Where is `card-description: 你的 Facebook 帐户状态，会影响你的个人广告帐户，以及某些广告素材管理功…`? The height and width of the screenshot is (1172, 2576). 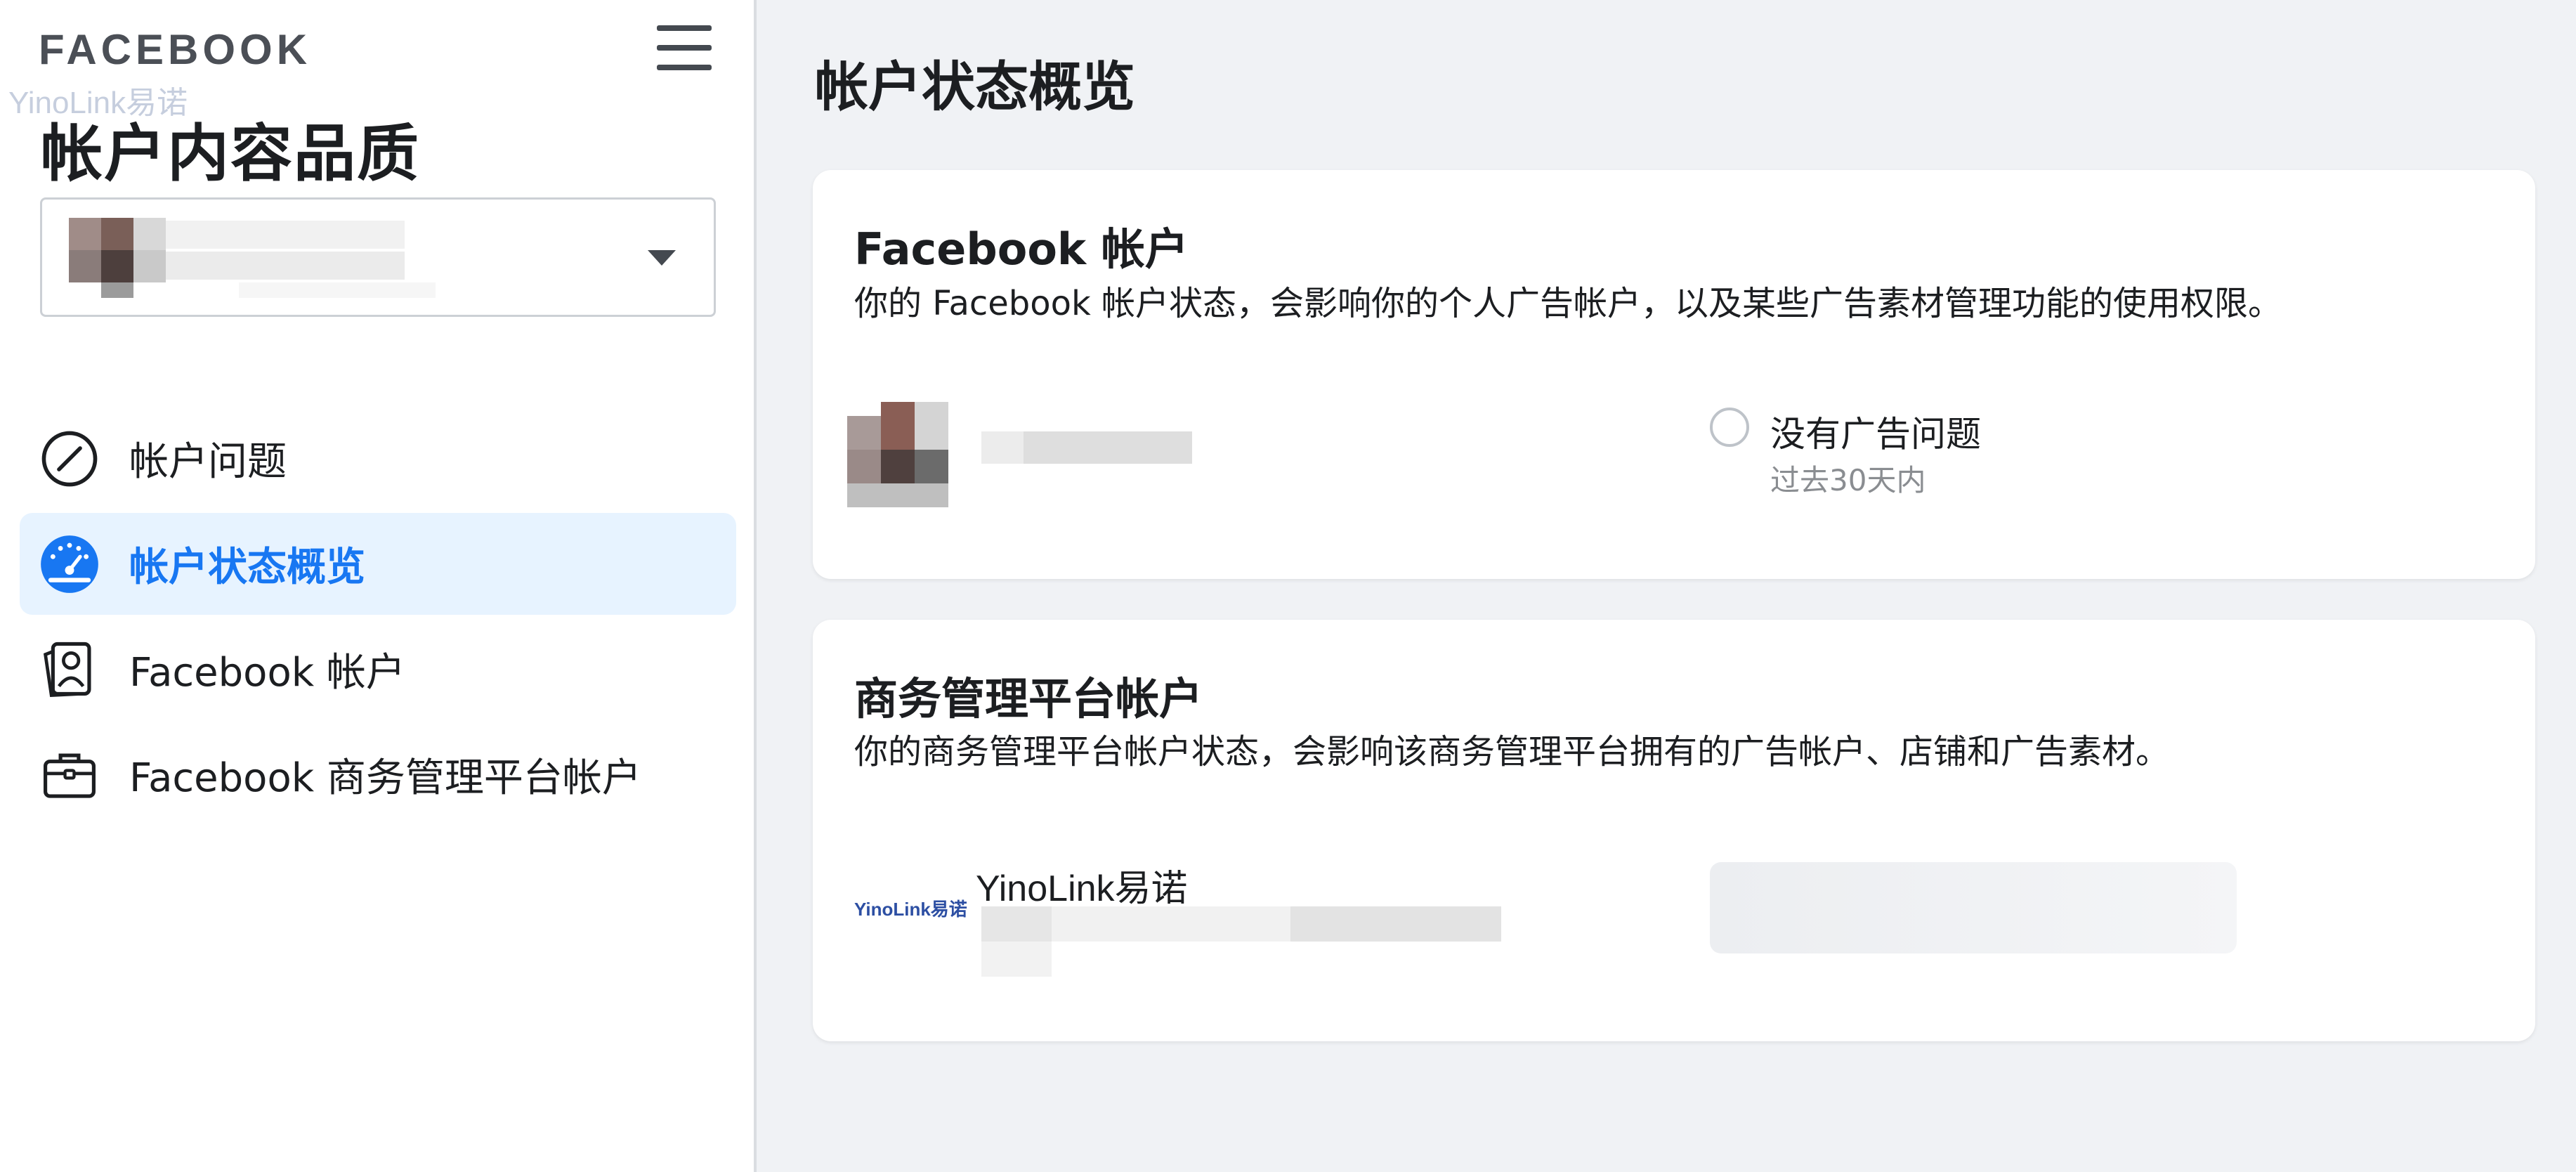
card-description: 你的 Facebook 帐户状态，会影响你的个人广告帐户，以及某些广告素材管理功… is located at coordinates (1568, 303).